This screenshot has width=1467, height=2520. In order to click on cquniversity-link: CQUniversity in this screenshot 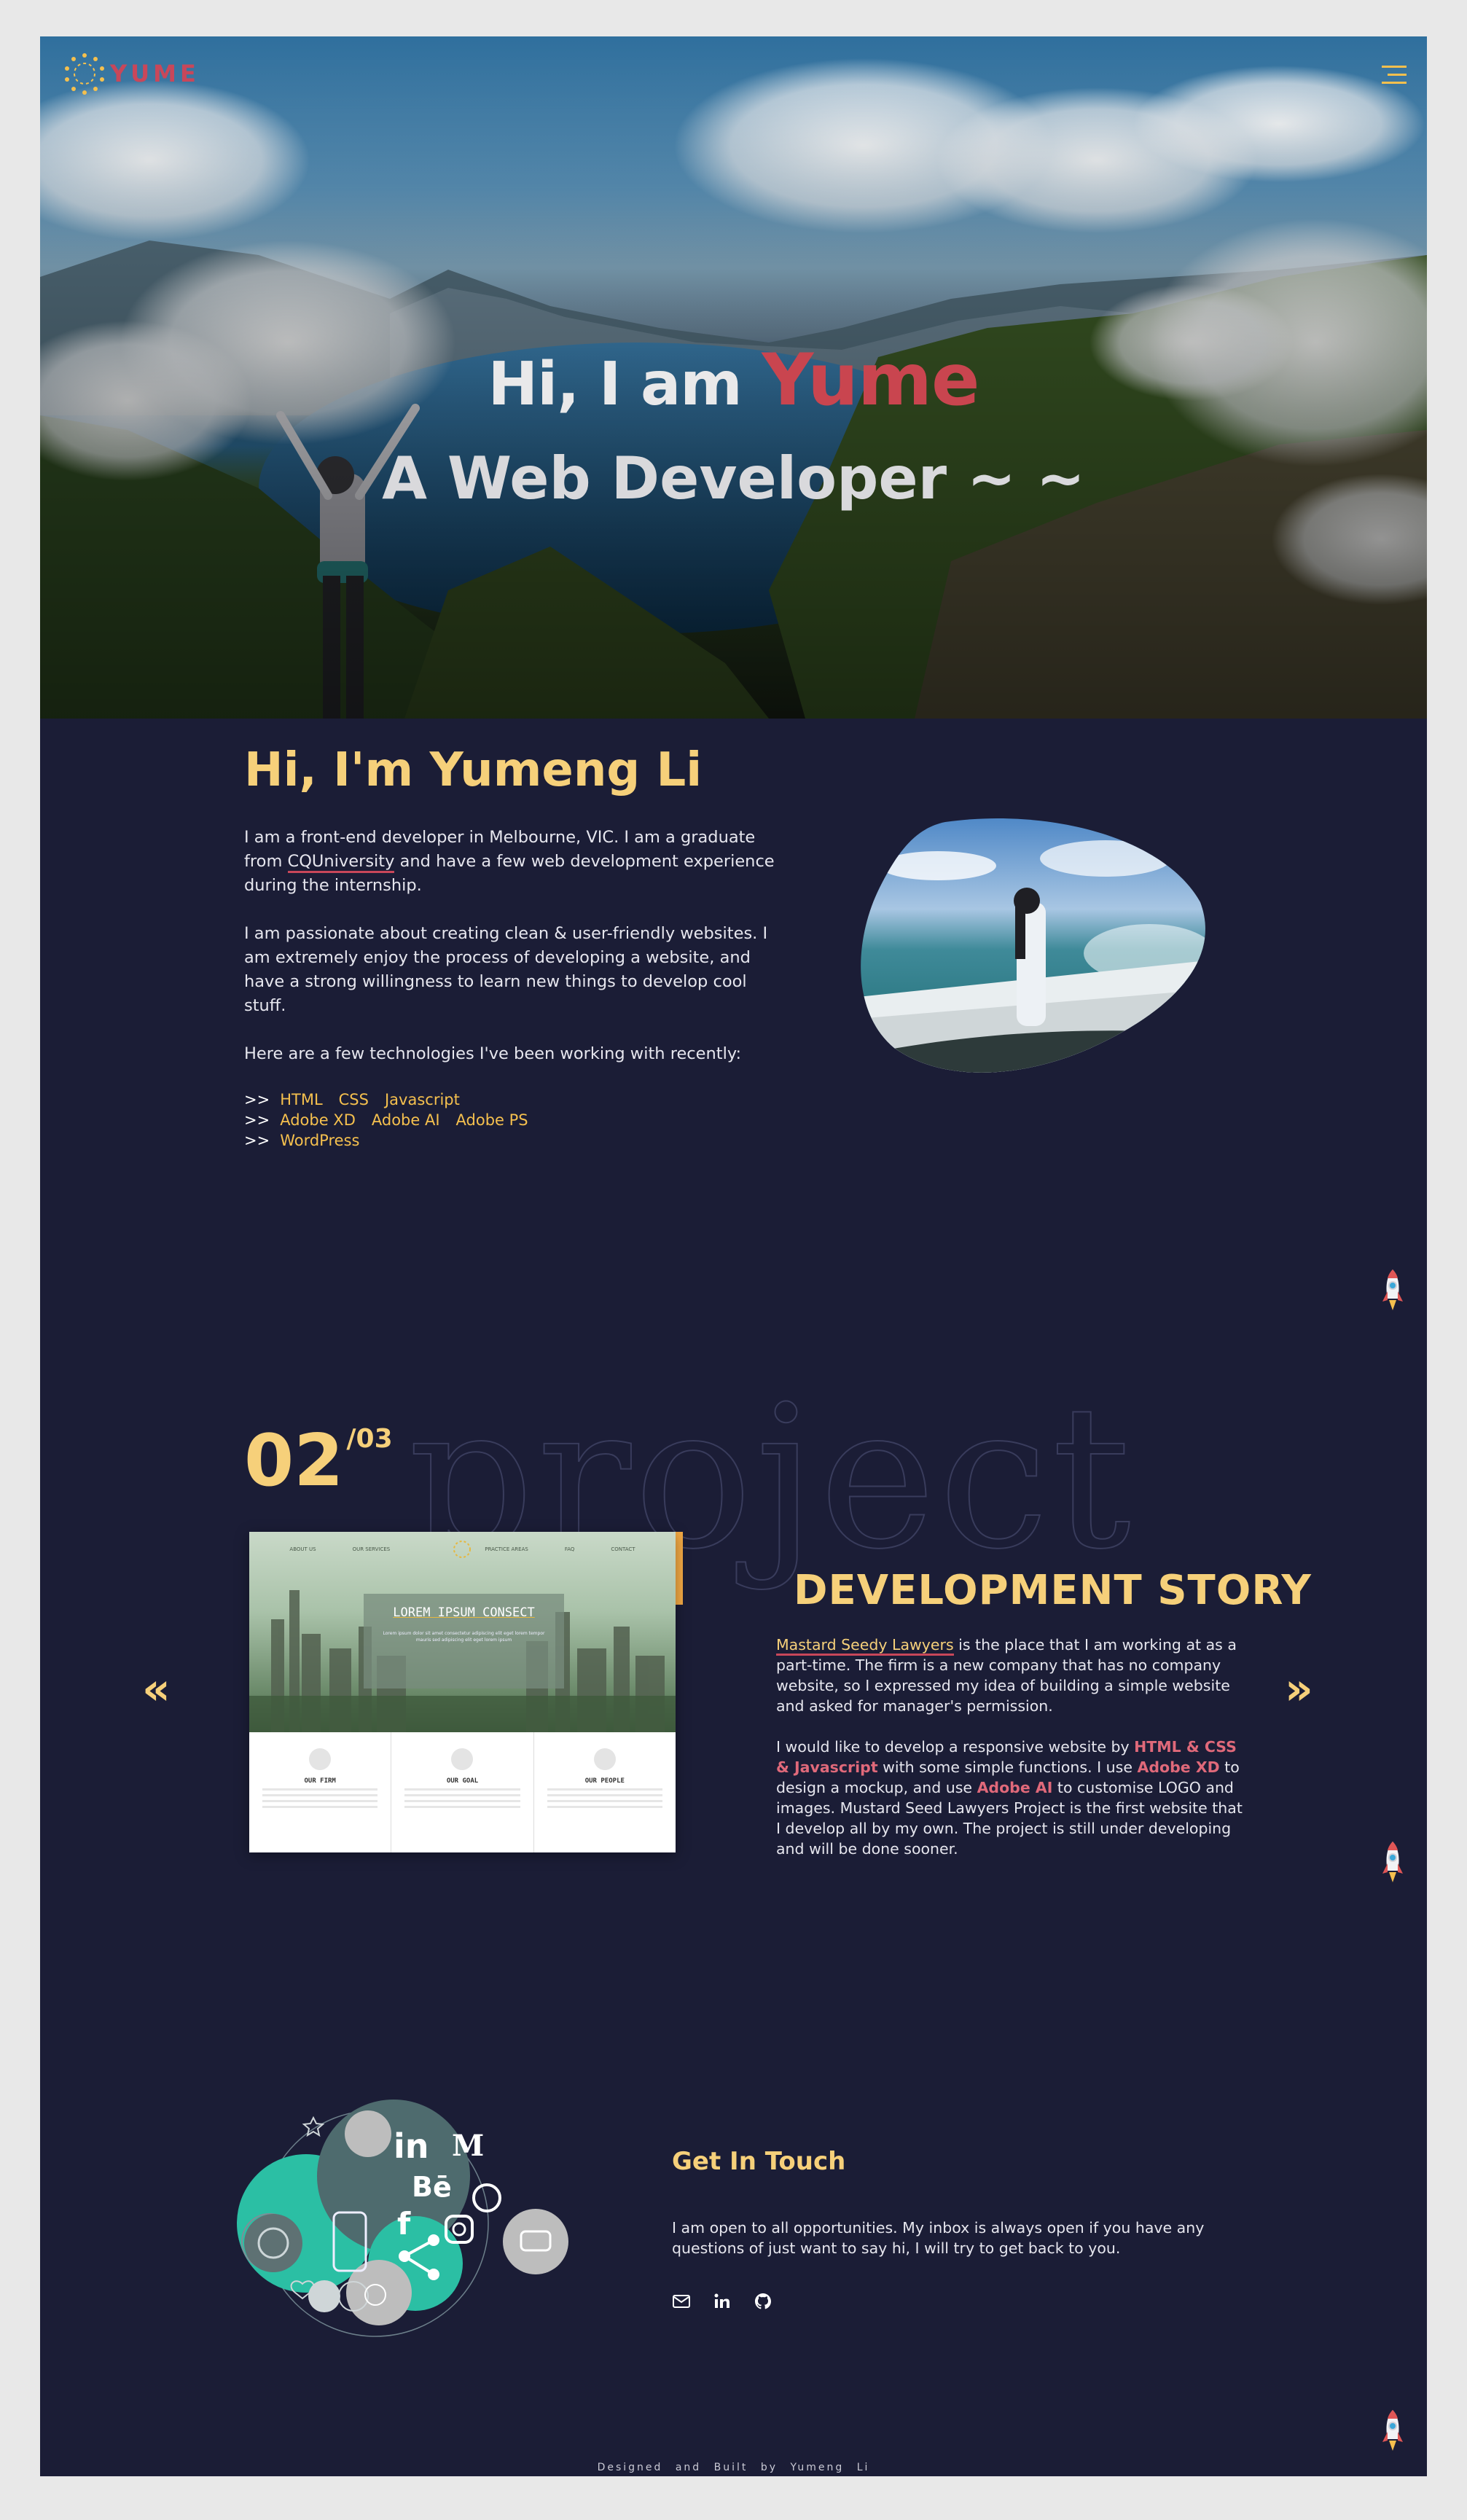, I will do `click(341, 862)`.